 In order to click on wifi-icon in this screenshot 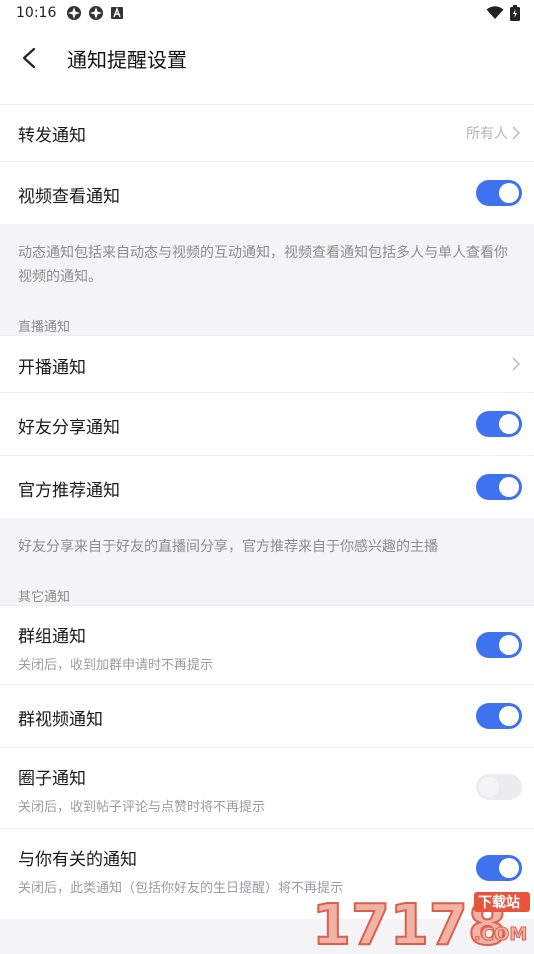, I will do `click(495, 12)`.